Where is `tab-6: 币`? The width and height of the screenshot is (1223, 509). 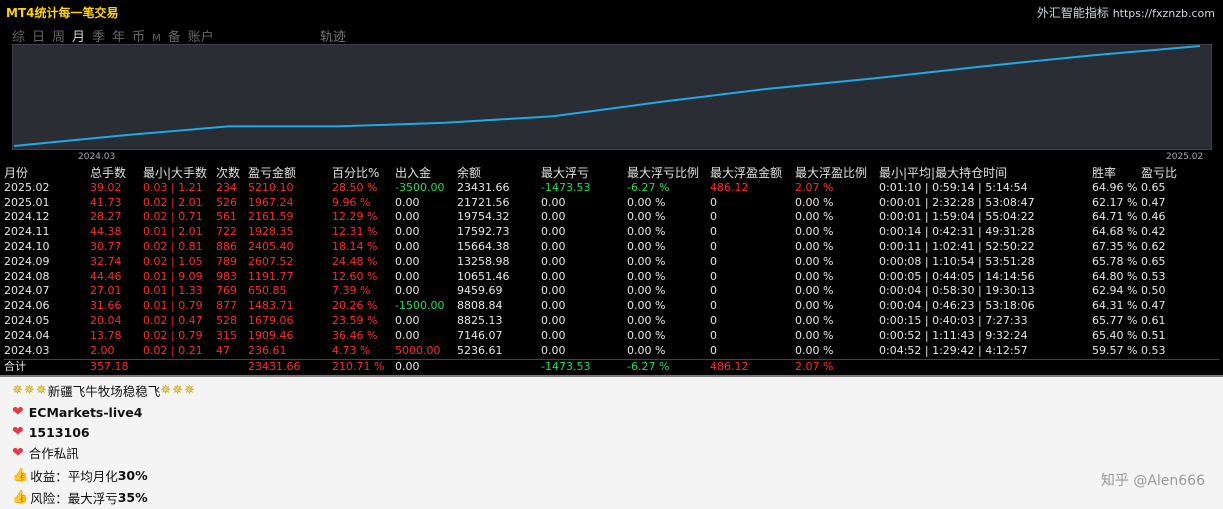 tab-6: 币 is located at coordinates (138, 35).